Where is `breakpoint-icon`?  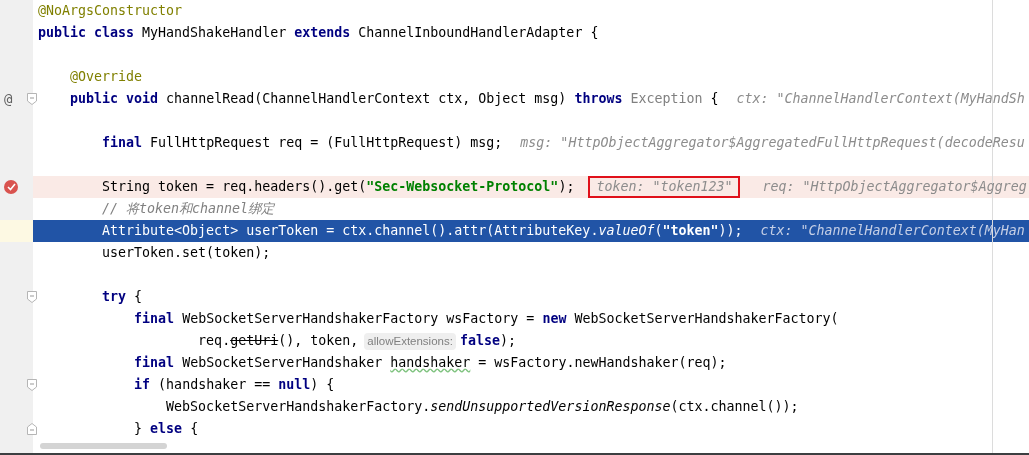 breakpoint-icon is located at coordinates (11, 187).